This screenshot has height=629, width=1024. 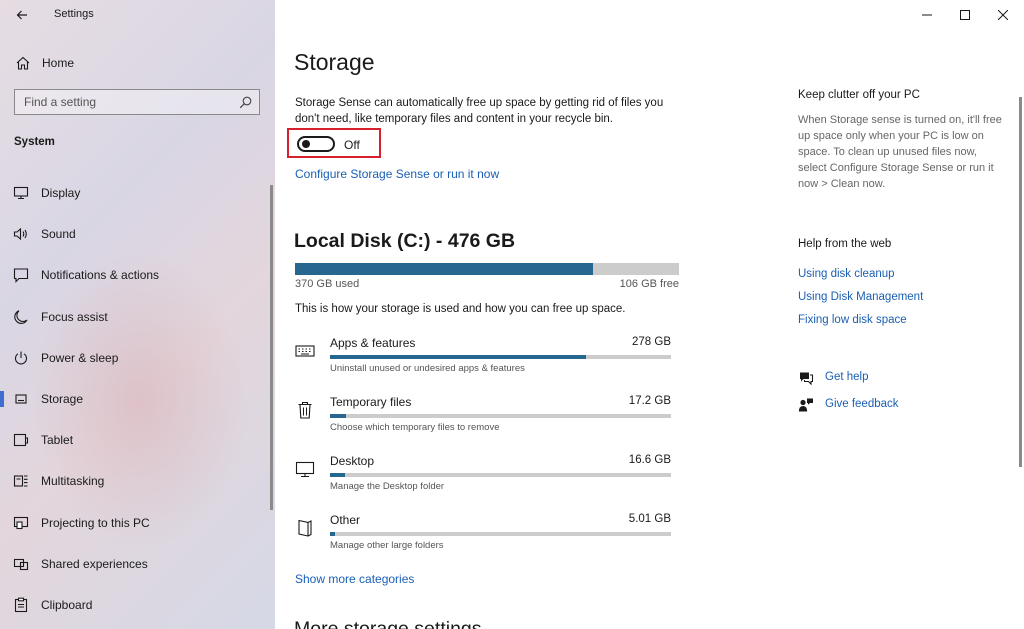 What do you see at coordinates (805, 405) in the screenshot?
I see `feedback-icon` at bounding box center [805, 405].